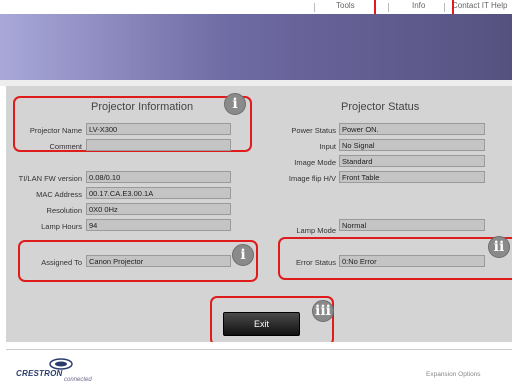 The image size is (512, 385). Describe the element at coordinates (412, 129) in the screenshot. I see `power-status-field: Power ON.` at that location.